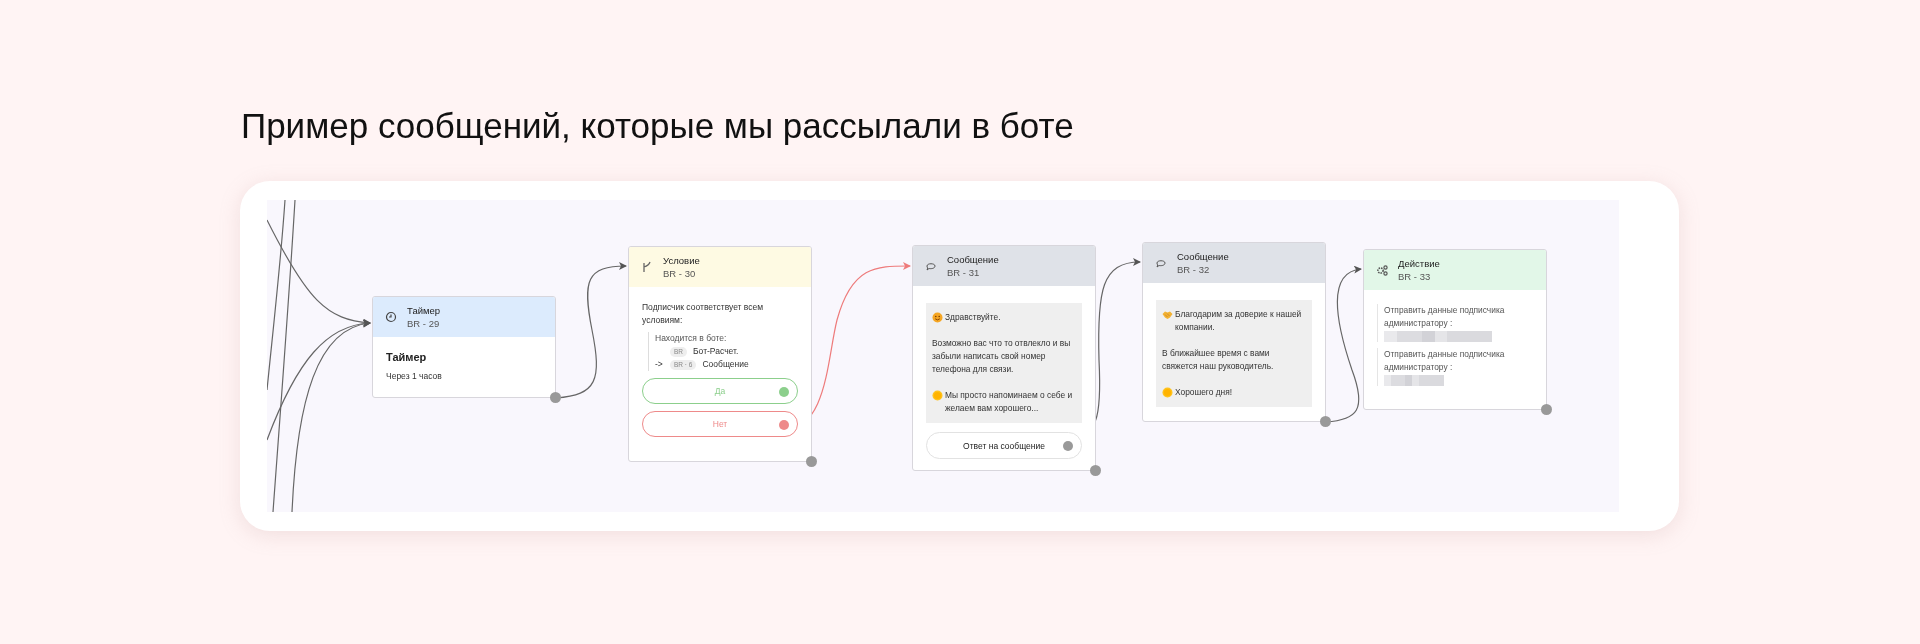 This screenshot has width=1920, height=644. Describe the element at coordinates (716, 351) in the screenshot. I see `bot-step: Бот-Расчет.` at that location.